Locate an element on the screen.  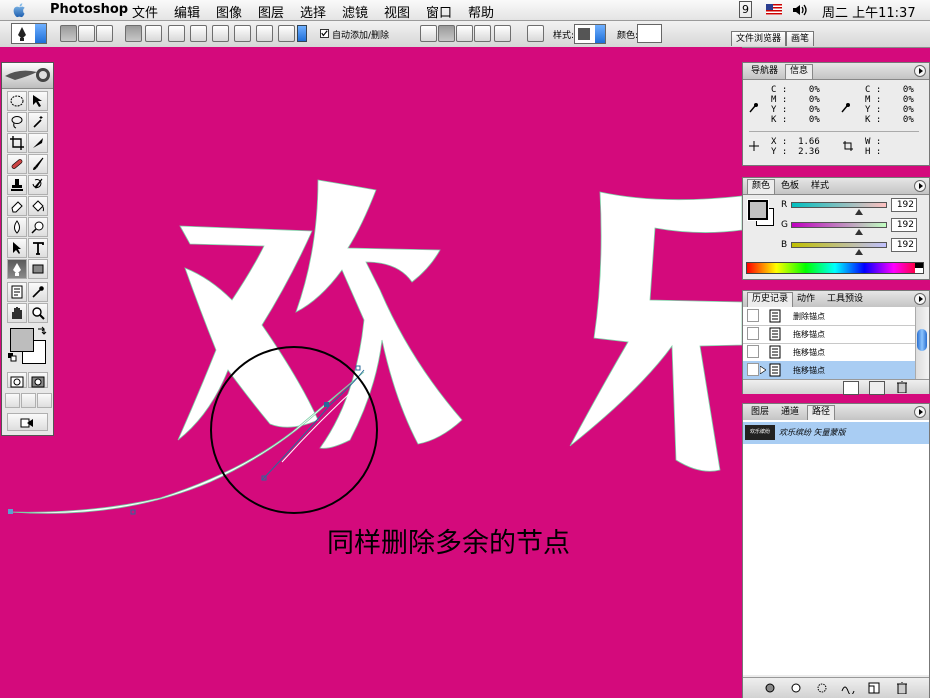
move-tool is located at coordinates (38, 101).